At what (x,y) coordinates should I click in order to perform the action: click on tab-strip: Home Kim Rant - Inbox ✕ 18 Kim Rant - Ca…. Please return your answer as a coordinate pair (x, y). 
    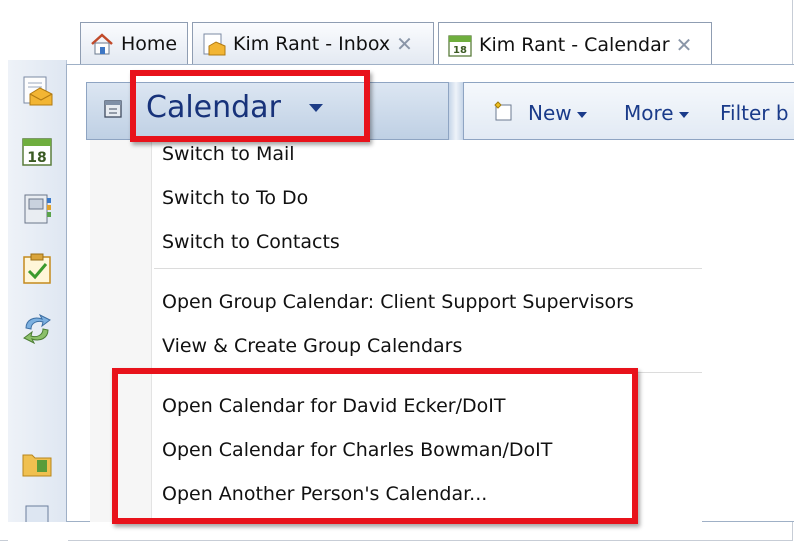
    Looking at the image, I should click on (437, 44).